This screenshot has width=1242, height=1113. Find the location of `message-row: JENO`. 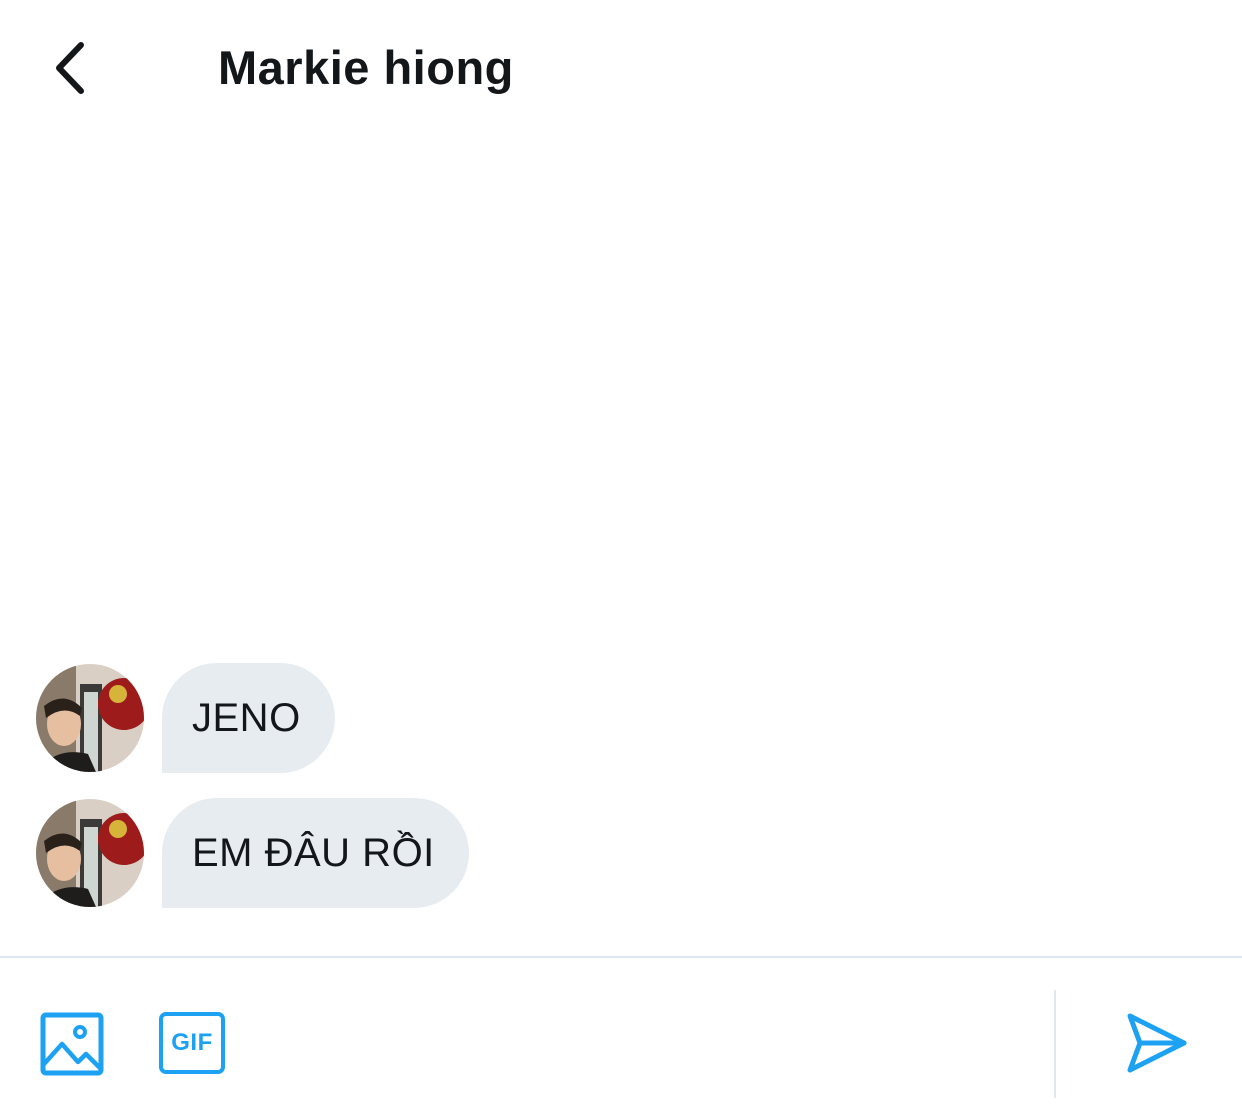

message-row: JENO is located at coordinates (185, 718).